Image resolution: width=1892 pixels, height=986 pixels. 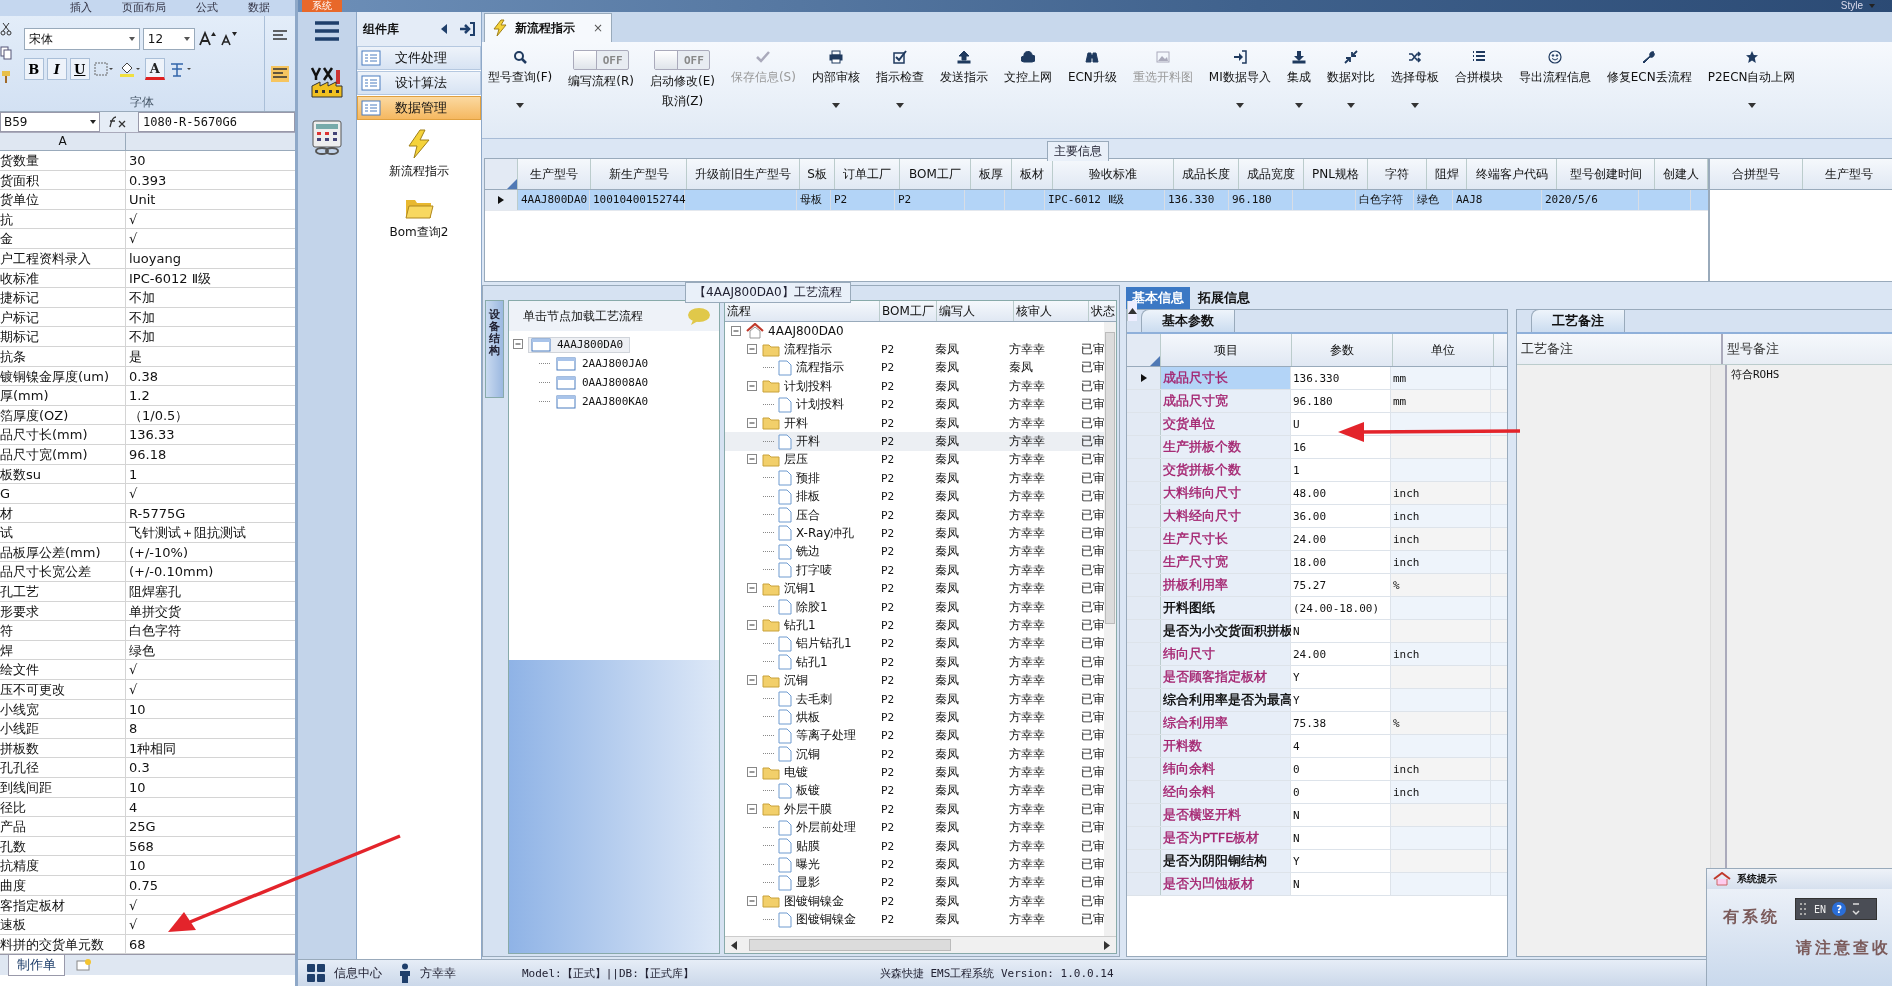 What do you see at coordinates (316, 973) in the screenshot?
I see `grid-icon` at bounding box center [316, 973].